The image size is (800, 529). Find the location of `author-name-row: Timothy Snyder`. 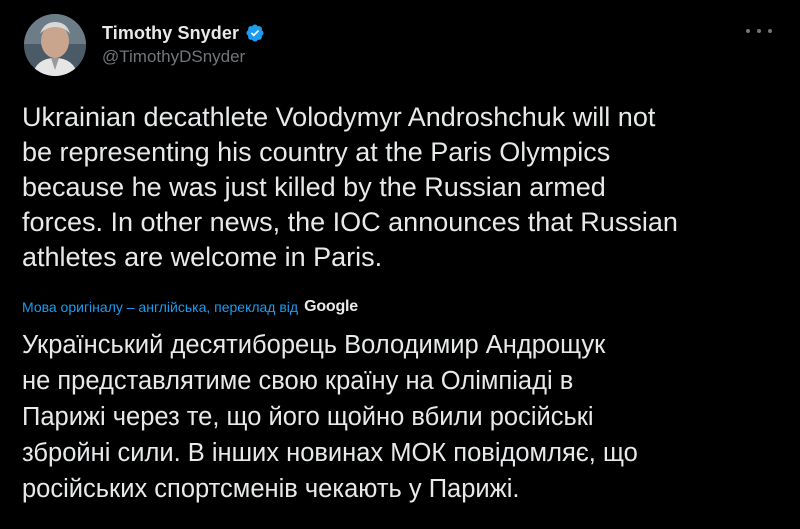

author-name-row: Timothy Snyder is located at coordinates (183, 33).